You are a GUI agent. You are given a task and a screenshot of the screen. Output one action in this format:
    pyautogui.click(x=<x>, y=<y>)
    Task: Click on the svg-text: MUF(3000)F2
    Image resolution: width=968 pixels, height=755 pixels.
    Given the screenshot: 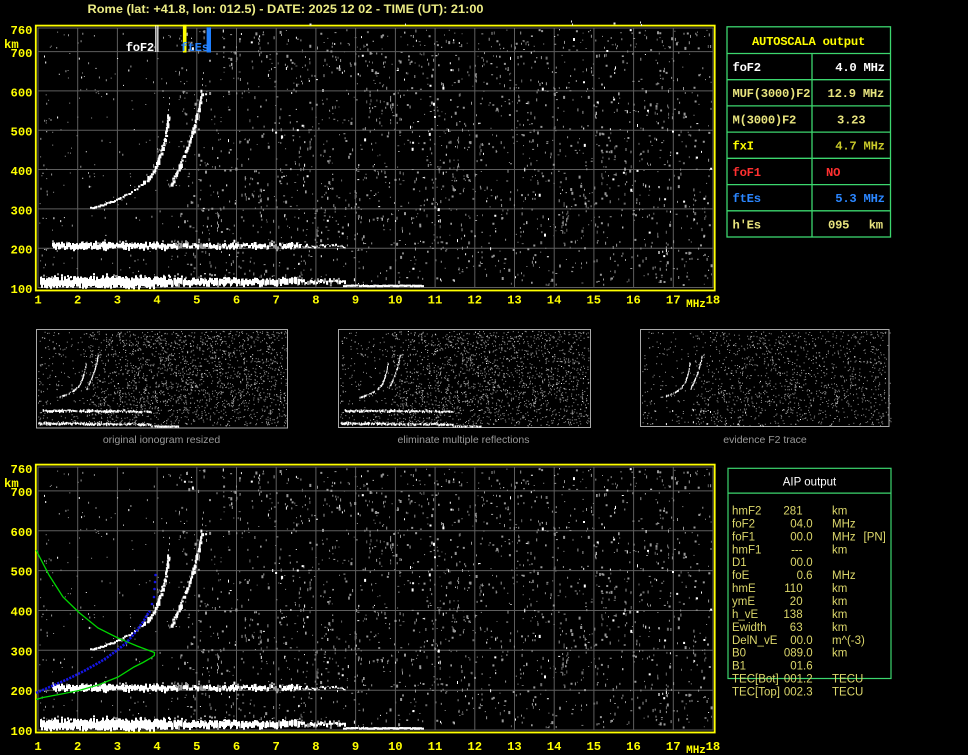 What is the action you would take?
    pyautogui.click(x=772, y=94)
    